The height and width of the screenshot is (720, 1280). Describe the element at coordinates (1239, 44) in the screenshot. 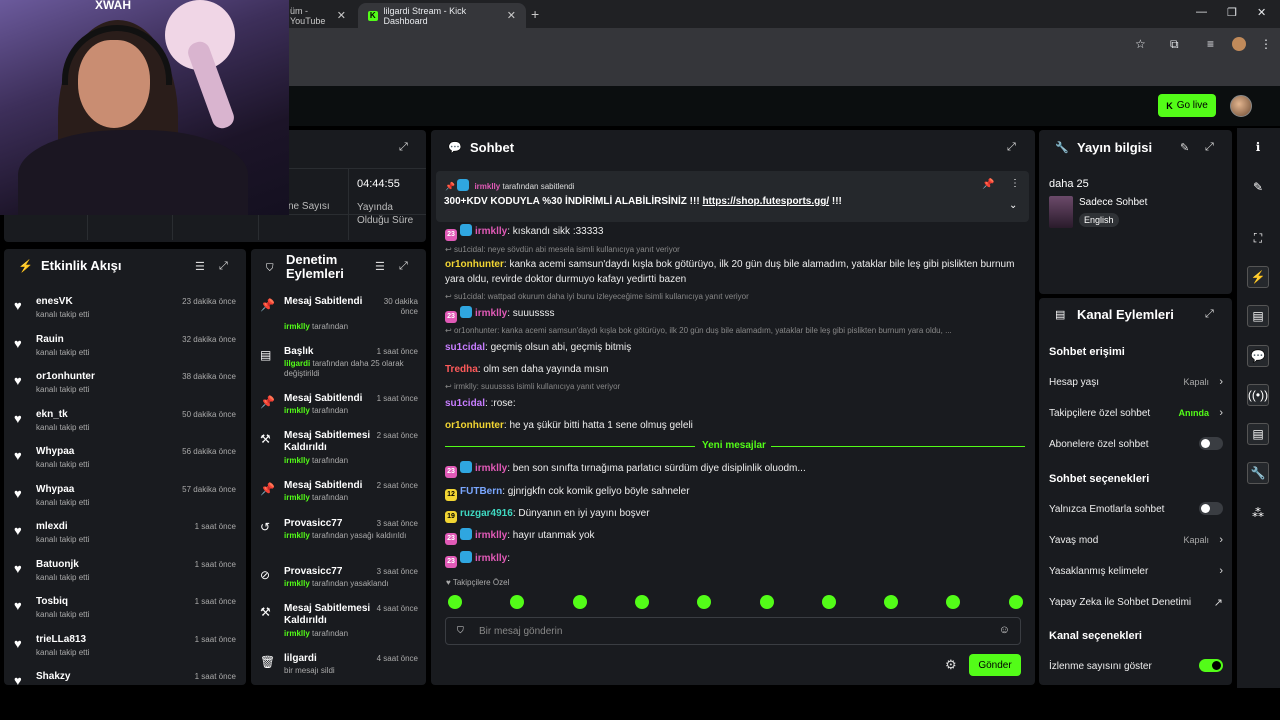

I see `browser-profile-avatar` at that location.